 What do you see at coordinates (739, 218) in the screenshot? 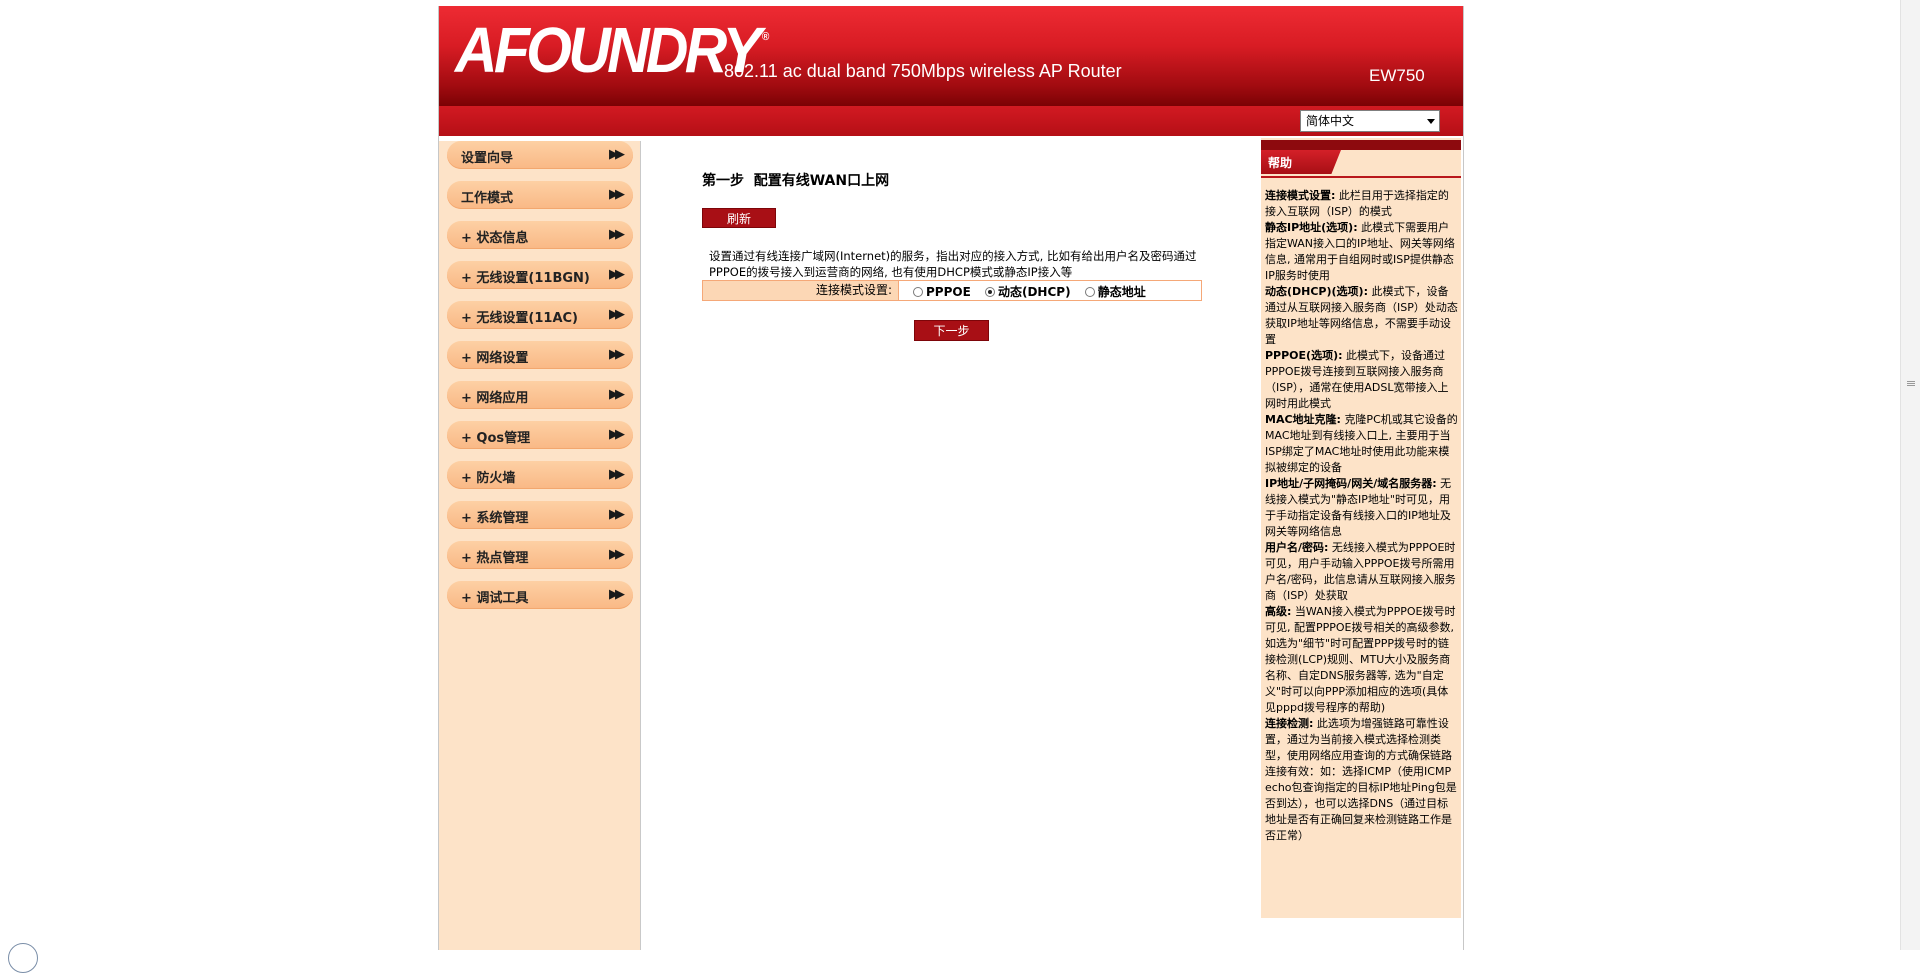
I see `refresh-button: 刷新` at bounding box center [739, 218].